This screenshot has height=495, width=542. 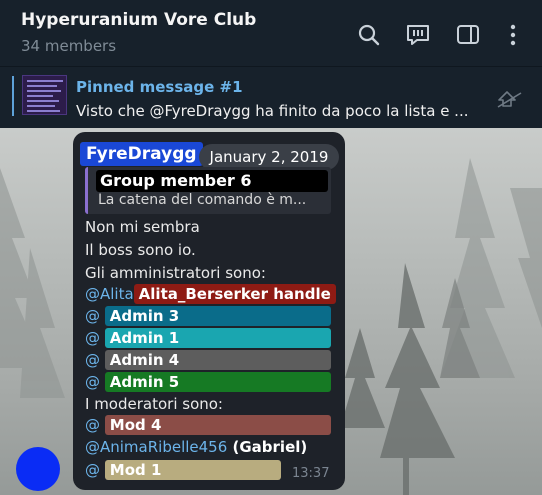 What do you see at coordinates (267, 447) in the screenshot?
I see `gabriel-label: (Gabriel)` at bounding box center [267, 447].